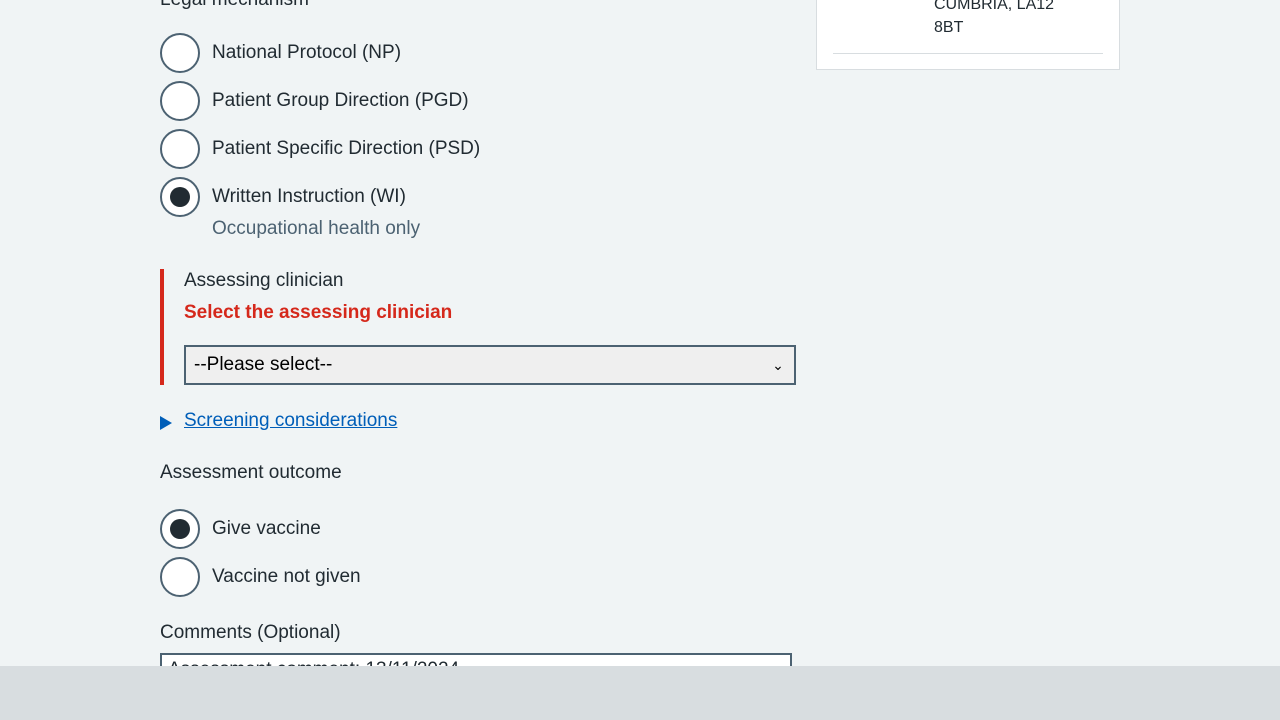 This screenshot has height=720, width=1280. I want to click on legal-mechanism-label: Legal mechanism, so click(234, 6).